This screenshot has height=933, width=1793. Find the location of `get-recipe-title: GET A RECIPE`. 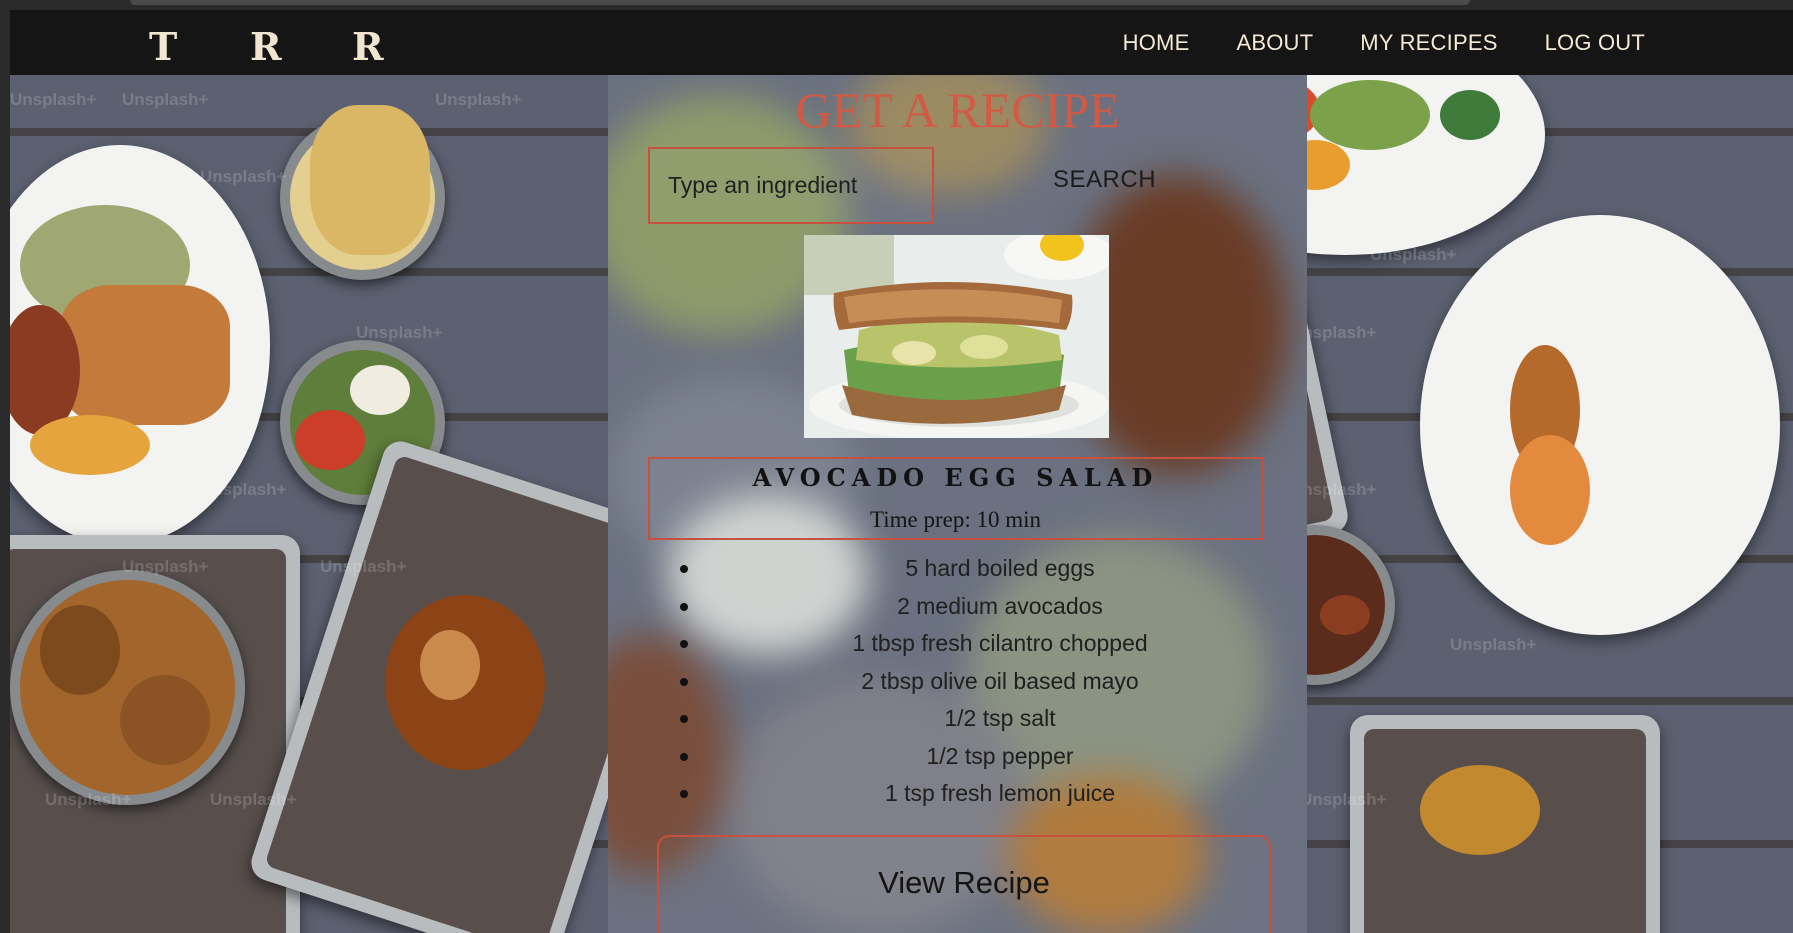

get-recipe-title: GET A RECIPE is located at coordinates (957, 110).